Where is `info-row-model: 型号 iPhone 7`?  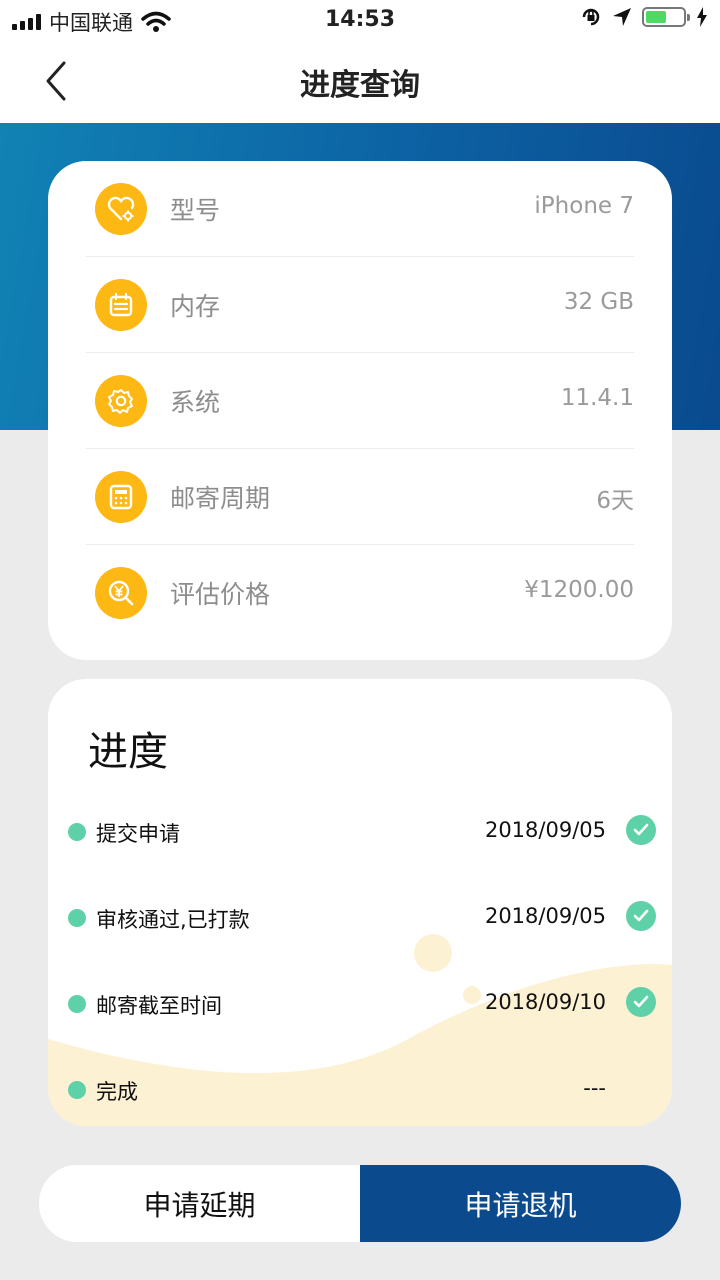 info-row-model: 型号 iPhone 7 is located at coordinates (360, 209).